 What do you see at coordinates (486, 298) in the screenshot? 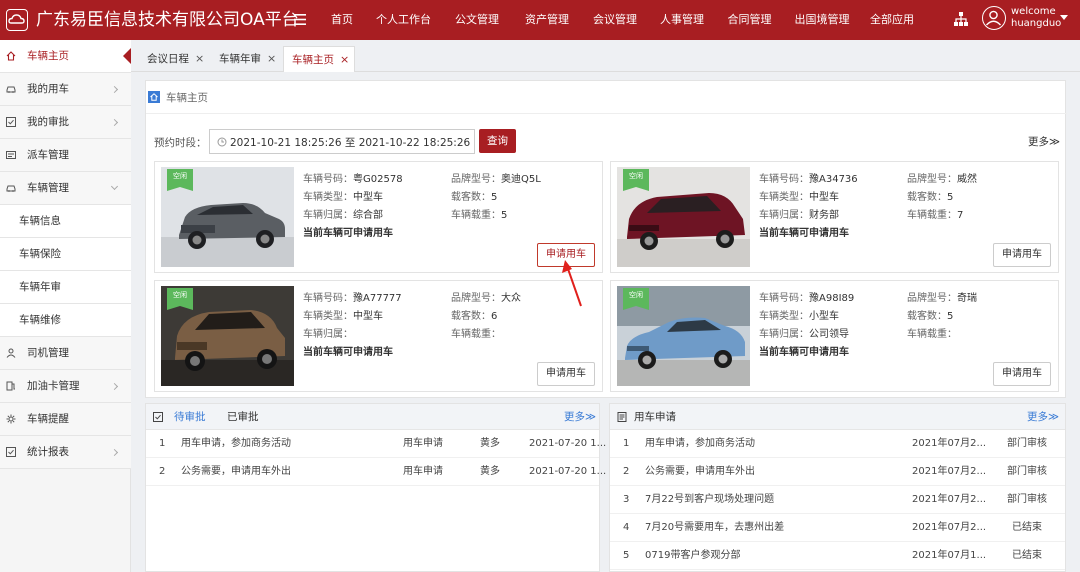
I see `model-field: 品牌型号：大众` at bounding box center [486, 298].